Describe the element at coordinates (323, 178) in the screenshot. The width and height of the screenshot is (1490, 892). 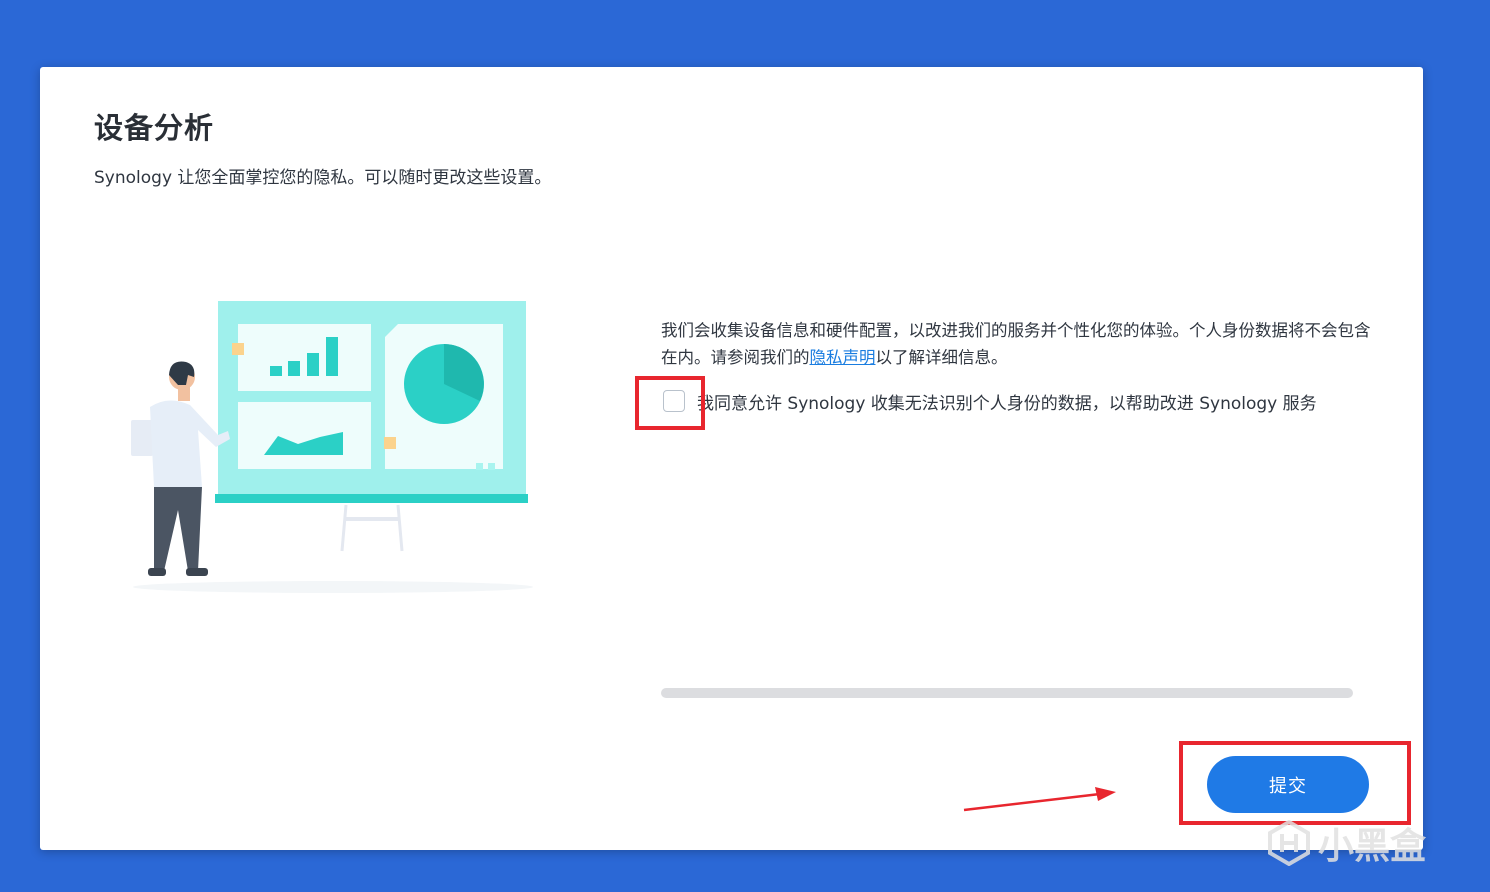
I see `page-subtitle: Synology 让您全面掌控您的隐私。可以随时更改这些设置。` at that location.